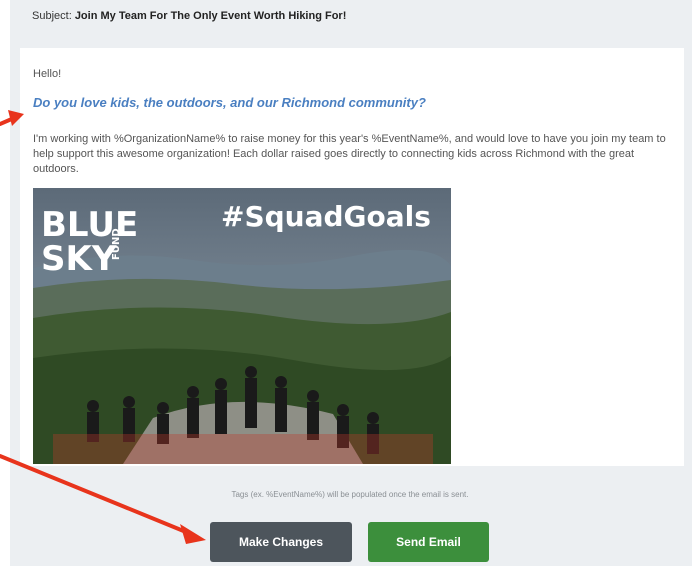 This screenshot has height=566, width=700. What do you see at coordinates (79, 259) in the screenshot?
I see `logo-sky-text: SKY` at bounding box center [79, 259].